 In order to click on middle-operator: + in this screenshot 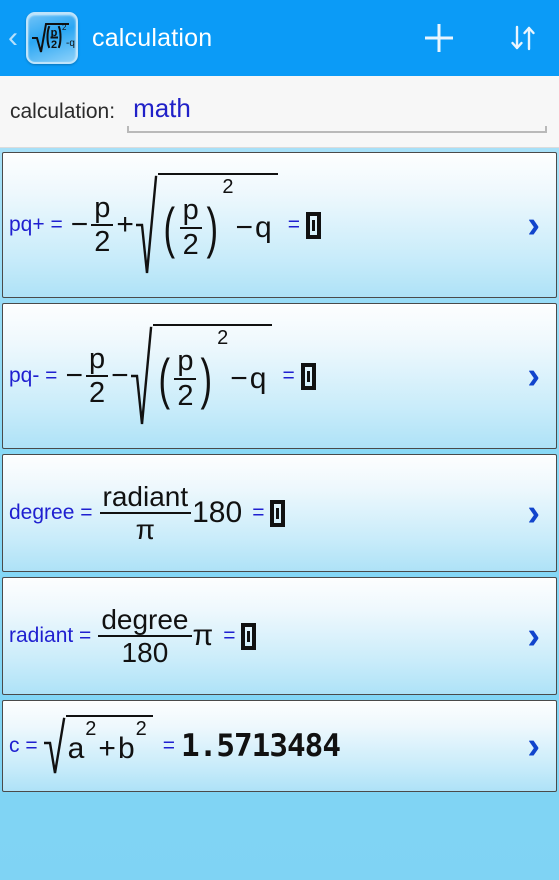, I will do `click(125, 224)`.